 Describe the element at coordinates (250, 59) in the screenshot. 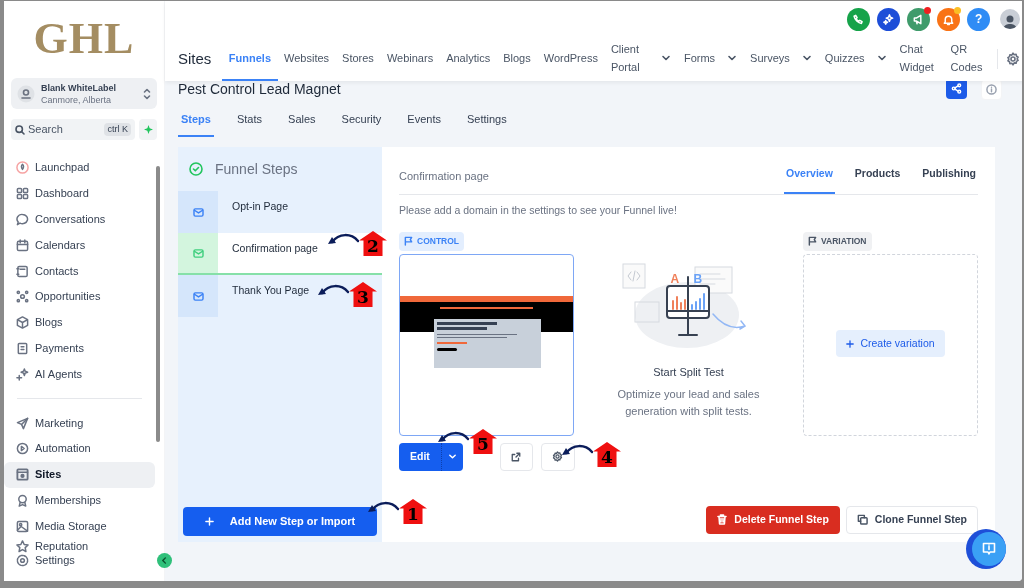

I see `nav-tab: Funnels` at that location.